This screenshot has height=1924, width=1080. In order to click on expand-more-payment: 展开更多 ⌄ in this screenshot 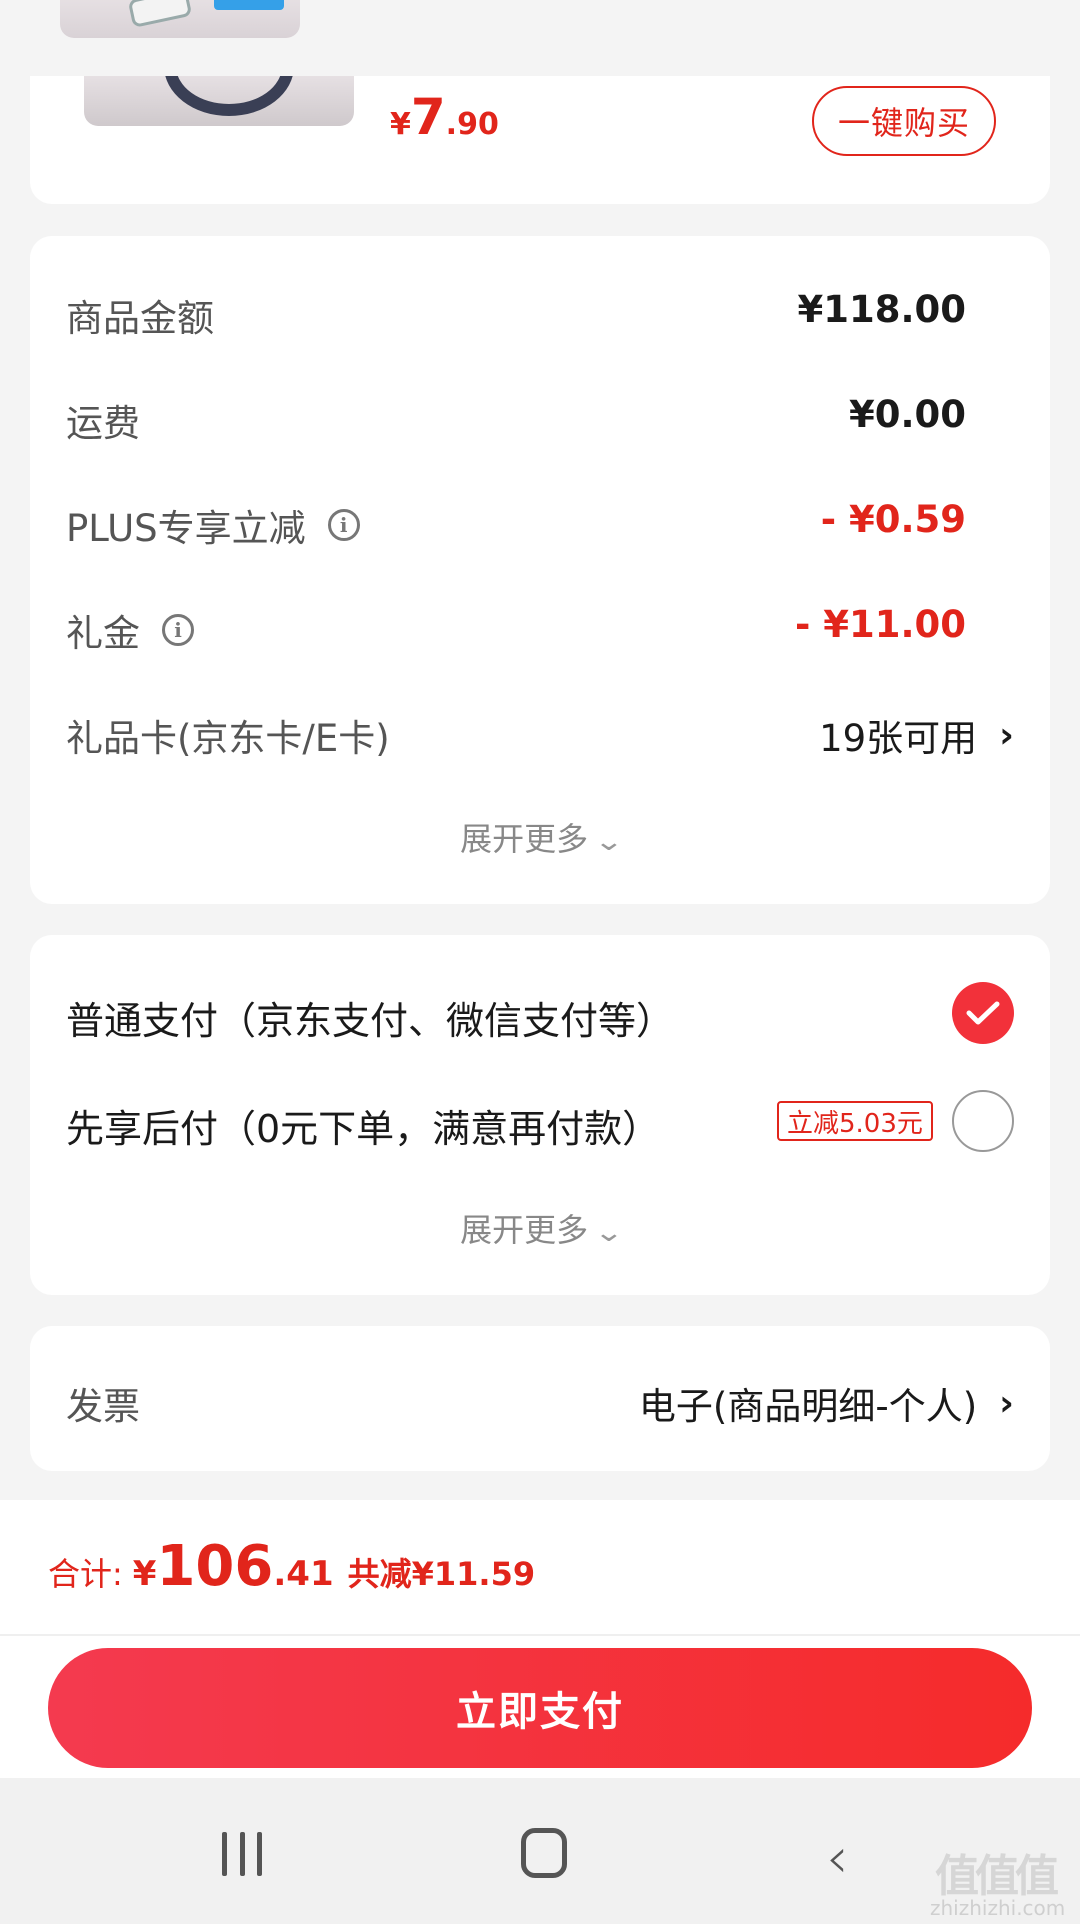, I will do `click(540, 1228)`.